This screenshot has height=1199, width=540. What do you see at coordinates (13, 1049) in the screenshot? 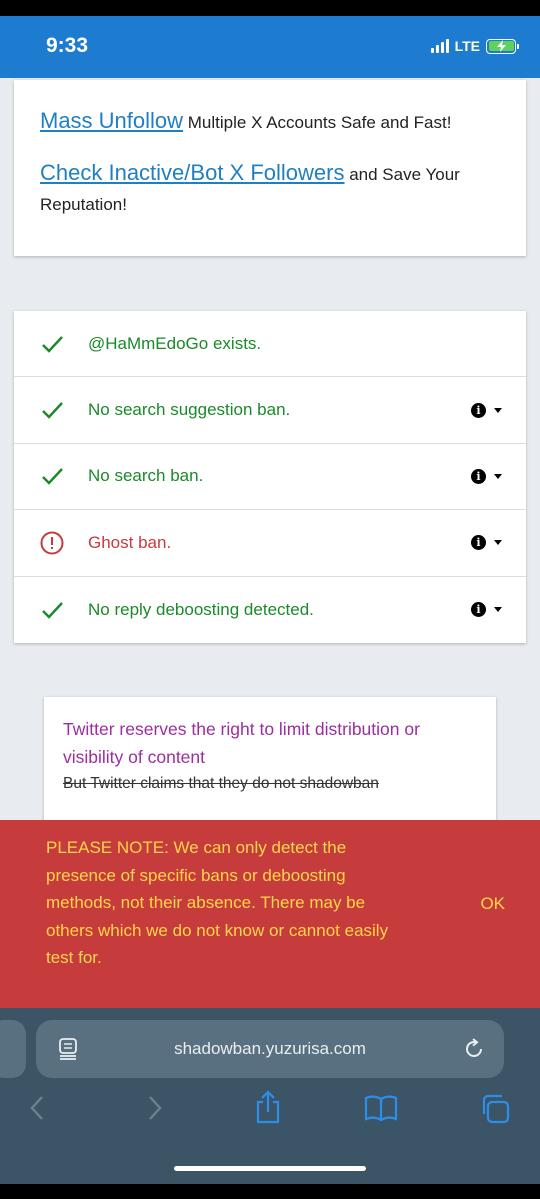
I see `previous-tab-peek` at bounding box center [13, 1049].